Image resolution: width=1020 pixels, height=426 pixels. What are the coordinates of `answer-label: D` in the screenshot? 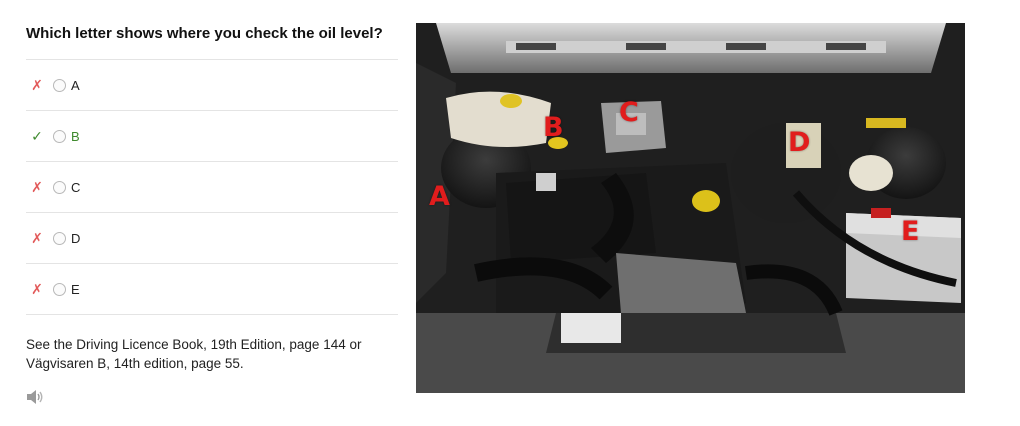 It's located at (76, 238).